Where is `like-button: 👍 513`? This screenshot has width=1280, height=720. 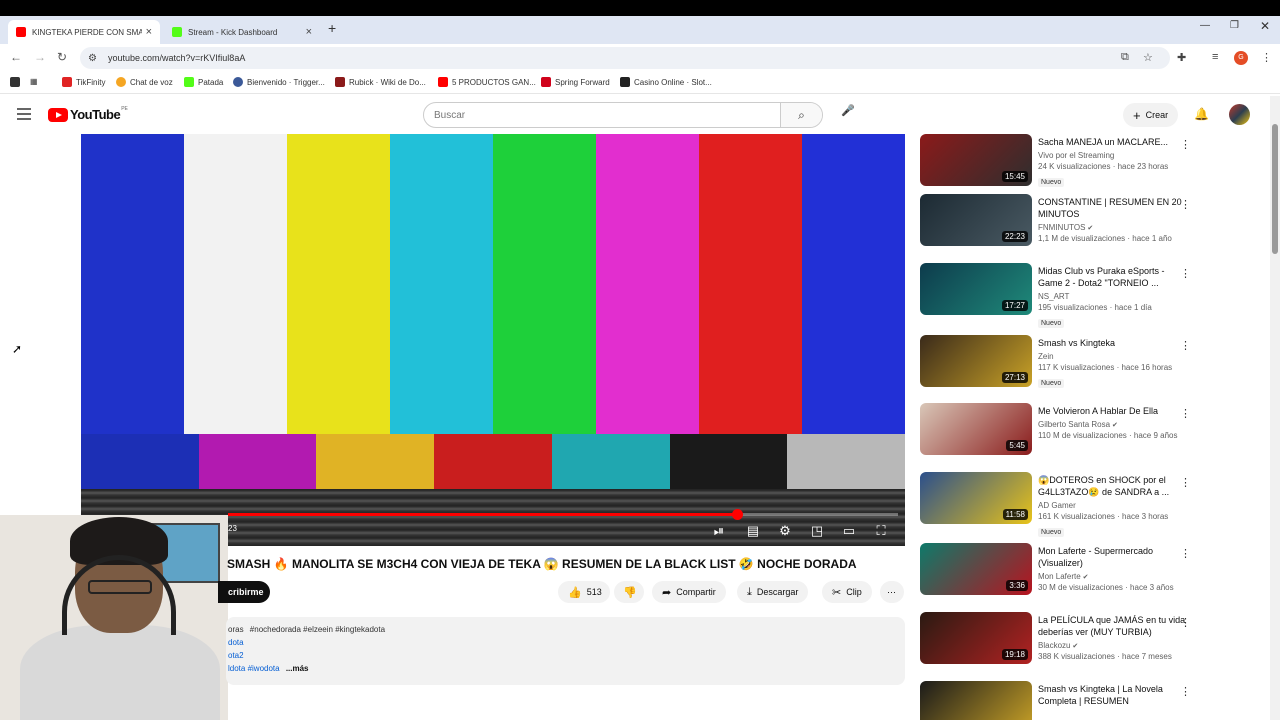 like-button: 👍 513 is located at coordinates (584, 592).